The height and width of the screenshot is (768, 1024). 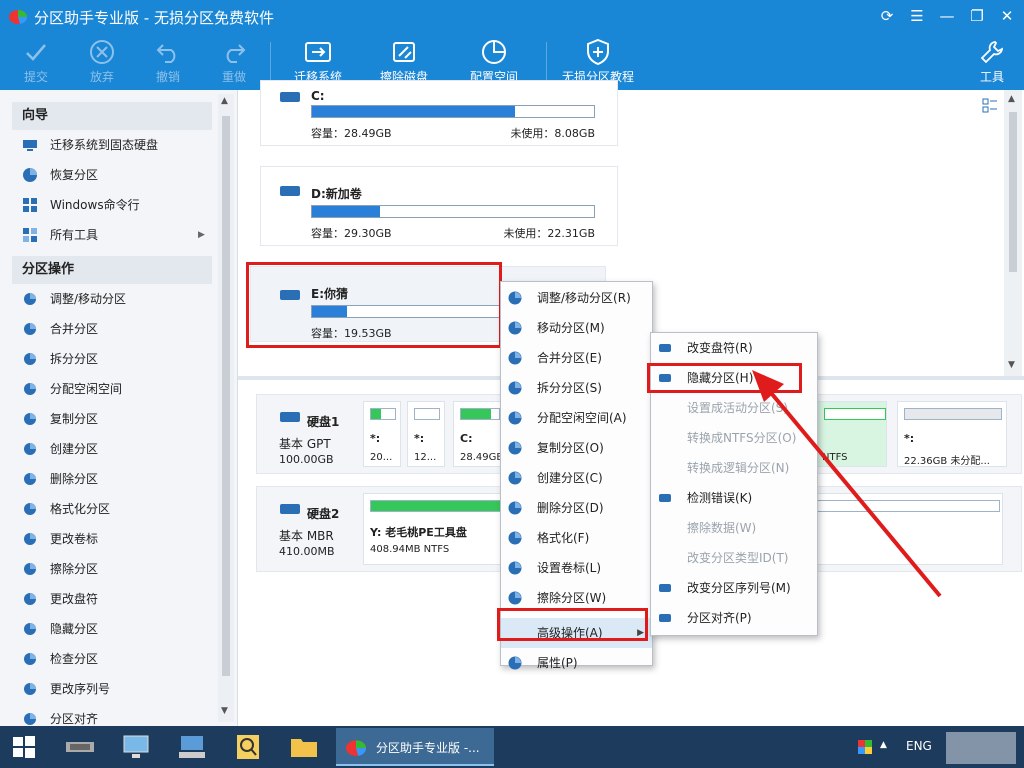 I want to click on magnifier-icon, so click(x=248, y=747).